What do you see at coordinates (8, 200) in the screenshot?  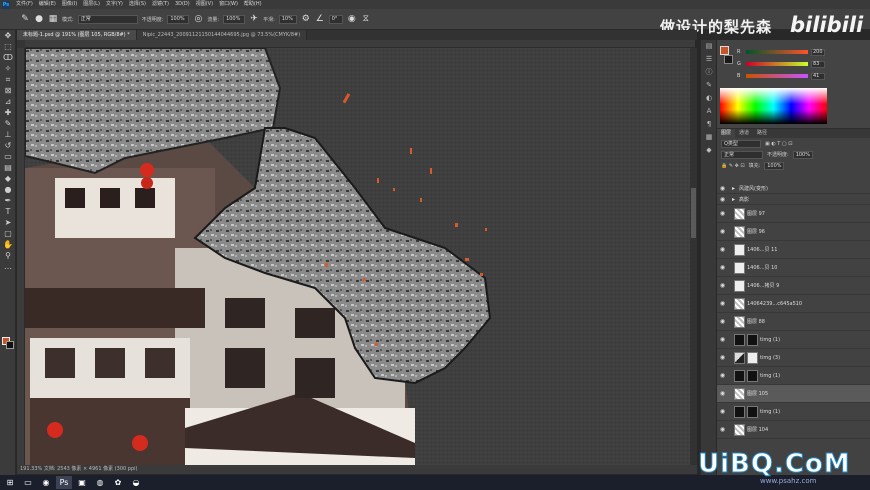 I see `pen-icon: ✒` at bounding box center [8, 200].